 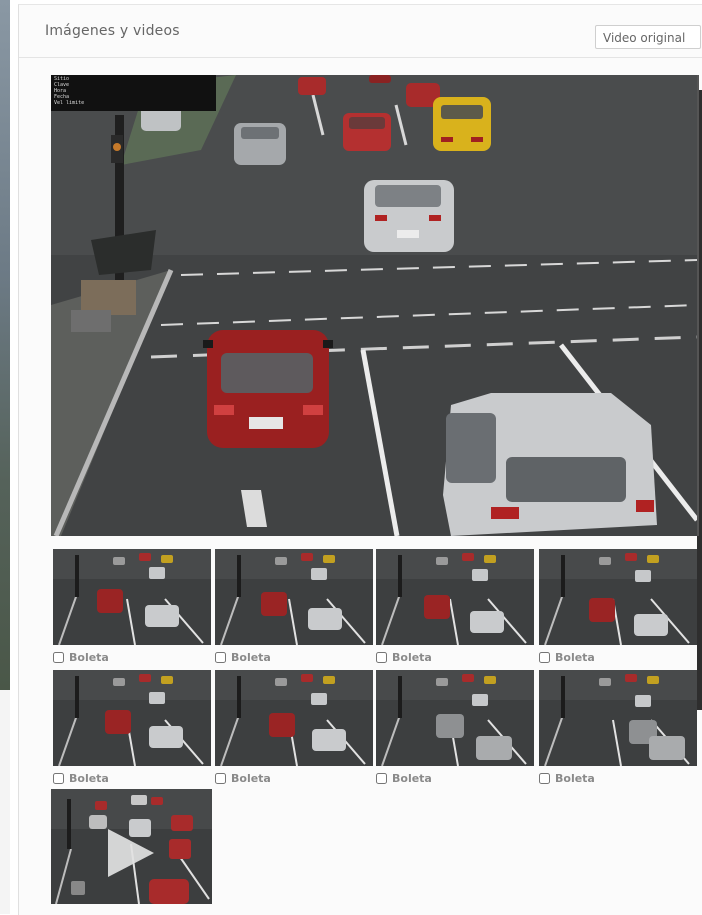 What do you see at coordinates (69, 103) in the screenshot?
I see `overlay-line: Vel limite` at bounding box center [69, 103].